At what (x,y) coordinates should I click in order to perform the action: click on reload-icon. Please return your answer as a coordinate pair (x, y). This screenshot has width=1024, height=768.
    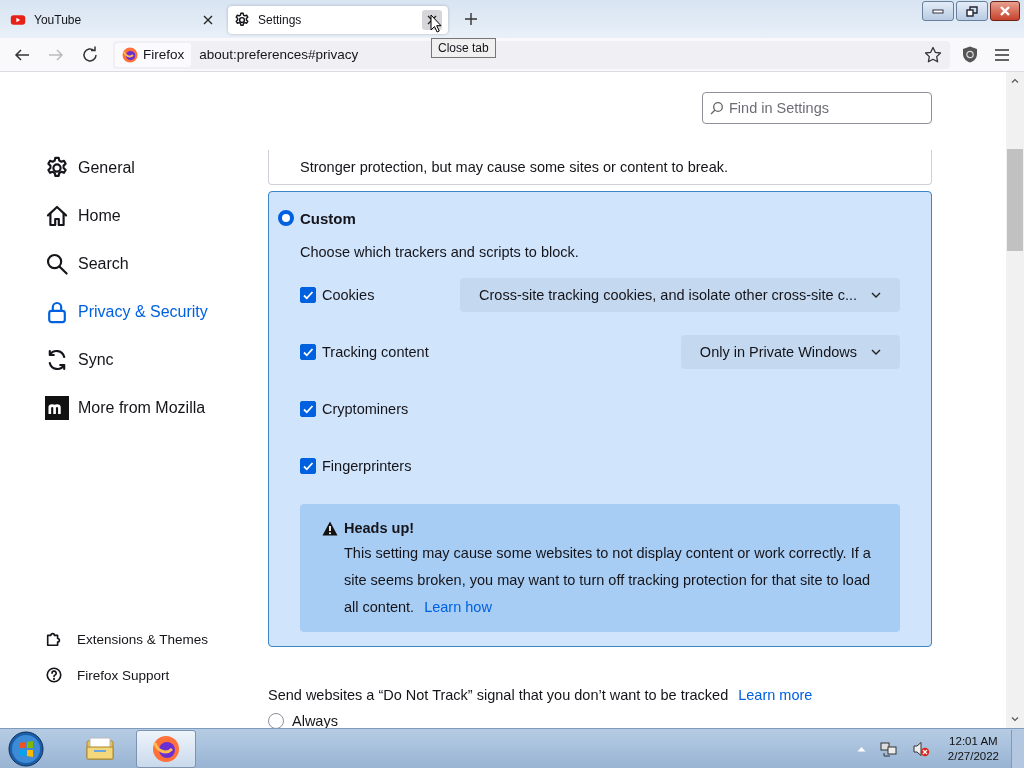
    Looking at the image, I should click on (90, 54).